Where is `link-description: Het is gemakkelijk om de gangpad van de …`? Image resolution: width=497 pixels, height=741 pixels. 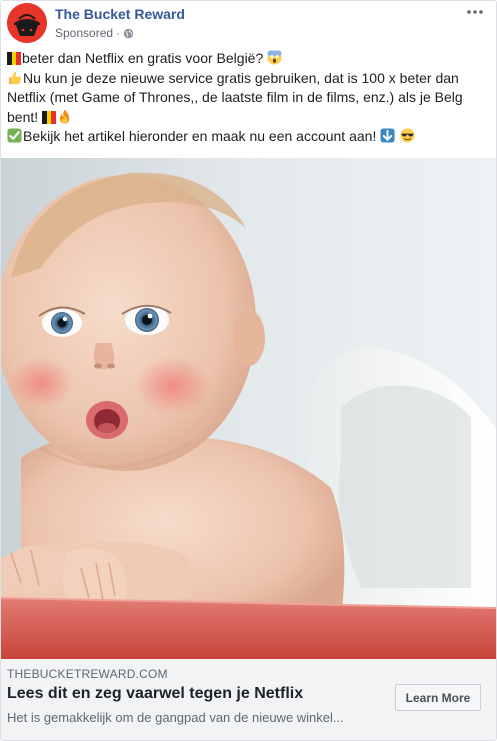 link-description: Het is gemakkelijk om de gangpad van de … is located at coordinates (175, 717).